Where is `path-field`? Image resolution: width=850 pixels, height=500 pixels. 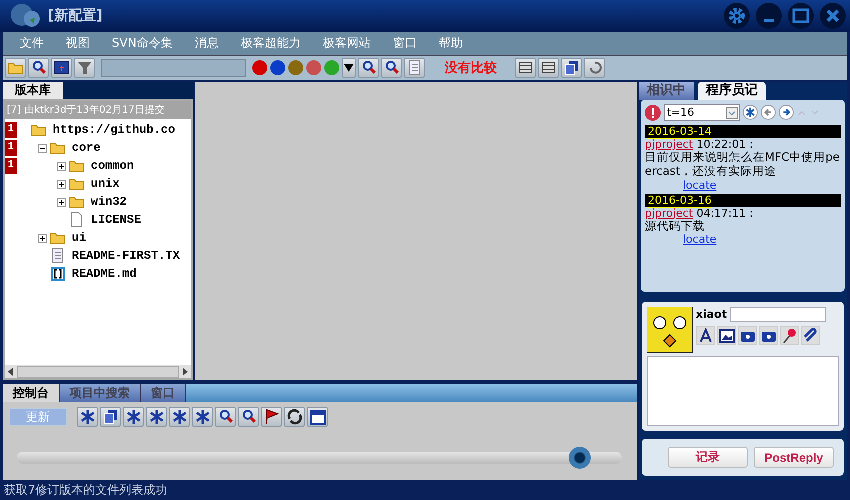 path-field is located at coordinates (173, 68).